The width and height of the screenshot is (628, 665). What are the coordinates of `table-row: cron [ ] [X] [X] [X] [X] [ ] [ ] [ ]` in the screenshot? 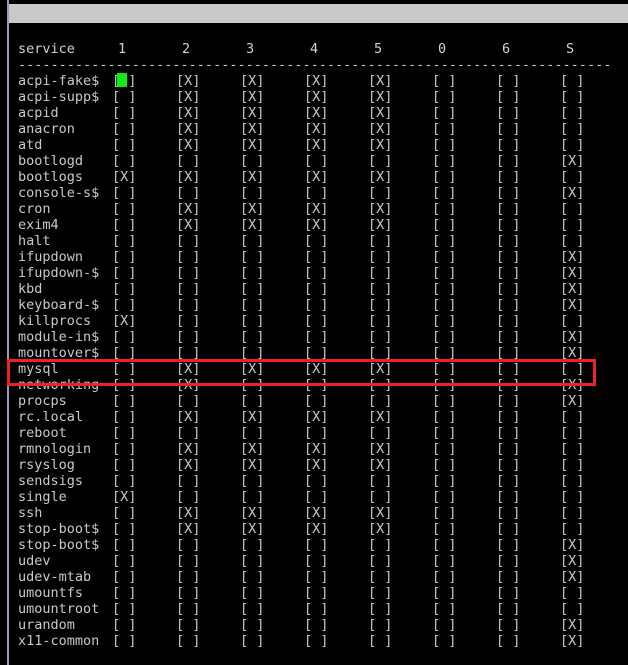 It's located at (314, 209).